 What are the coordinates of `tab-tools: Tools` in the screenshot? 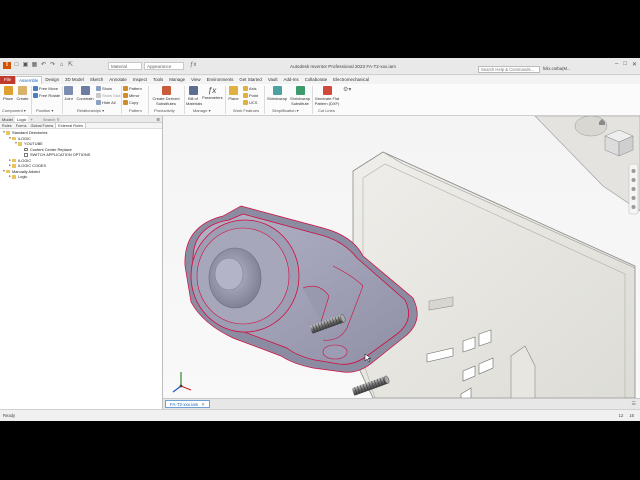 It's located at (158, 80).